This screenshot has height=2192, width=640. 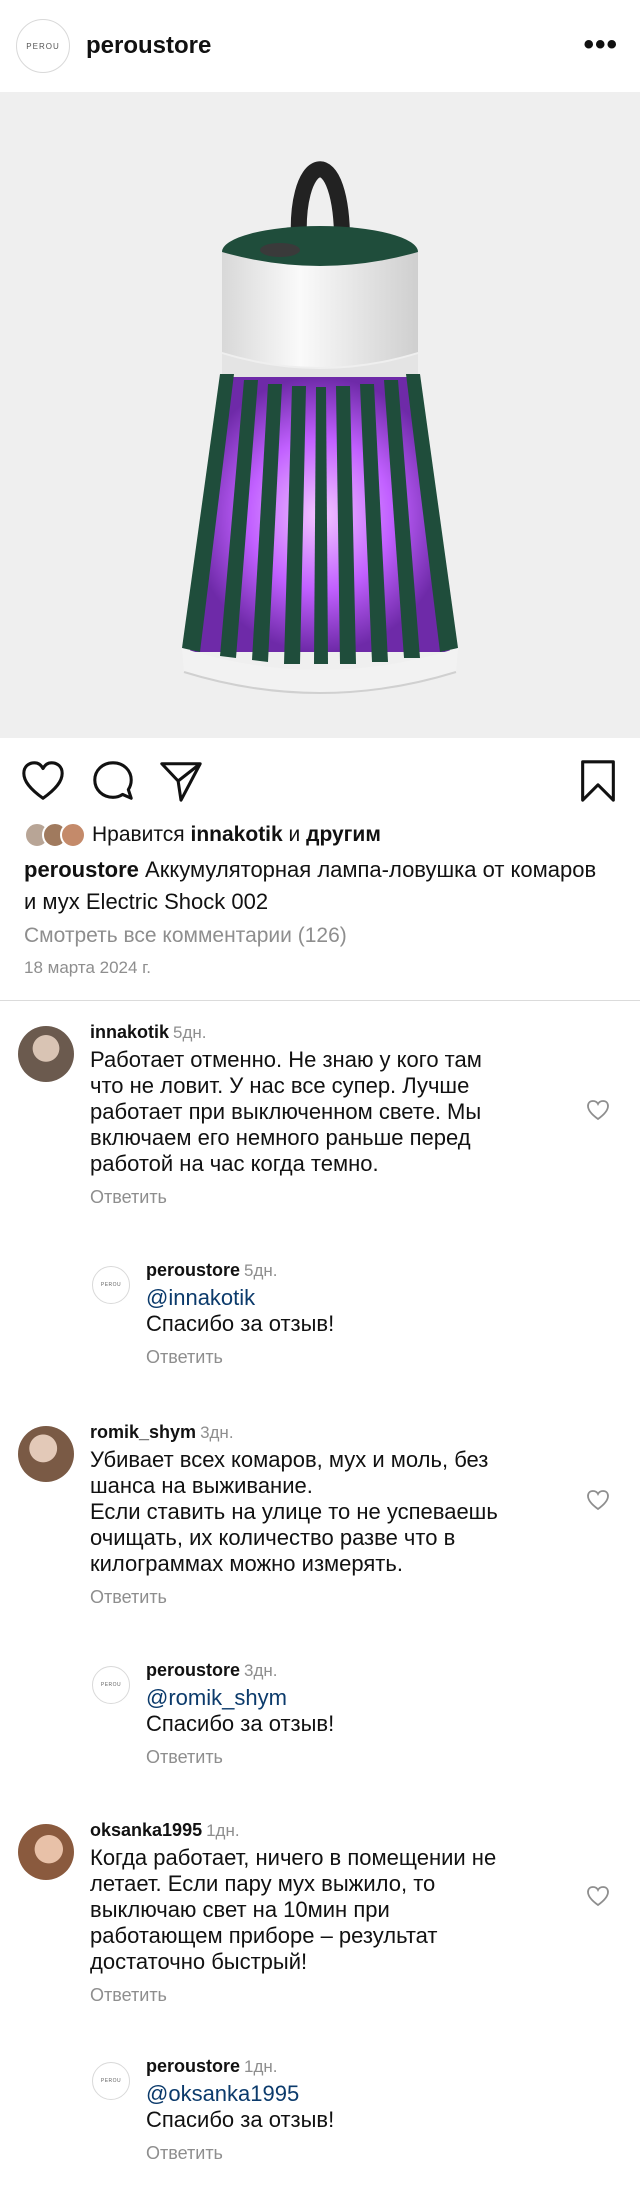 I want to click on likes-summary: Нравится innakotik и другим, so click(x=202, y=835).